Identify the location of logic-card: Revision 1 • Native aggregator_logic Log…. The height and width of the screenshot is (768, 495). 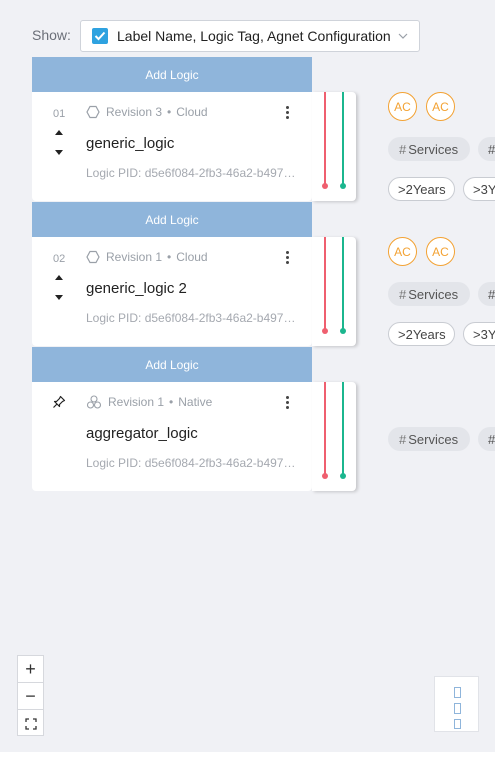
(172, 436).